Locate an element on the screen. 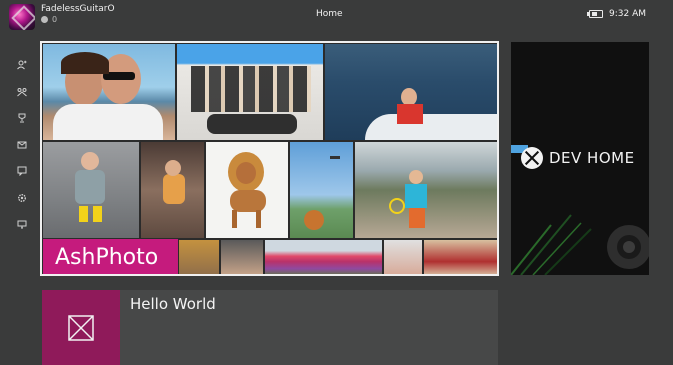 The height and width of the screenshot is (365, 673). gamertag: FadelessGuitarO is located at coordinates (78, 9).